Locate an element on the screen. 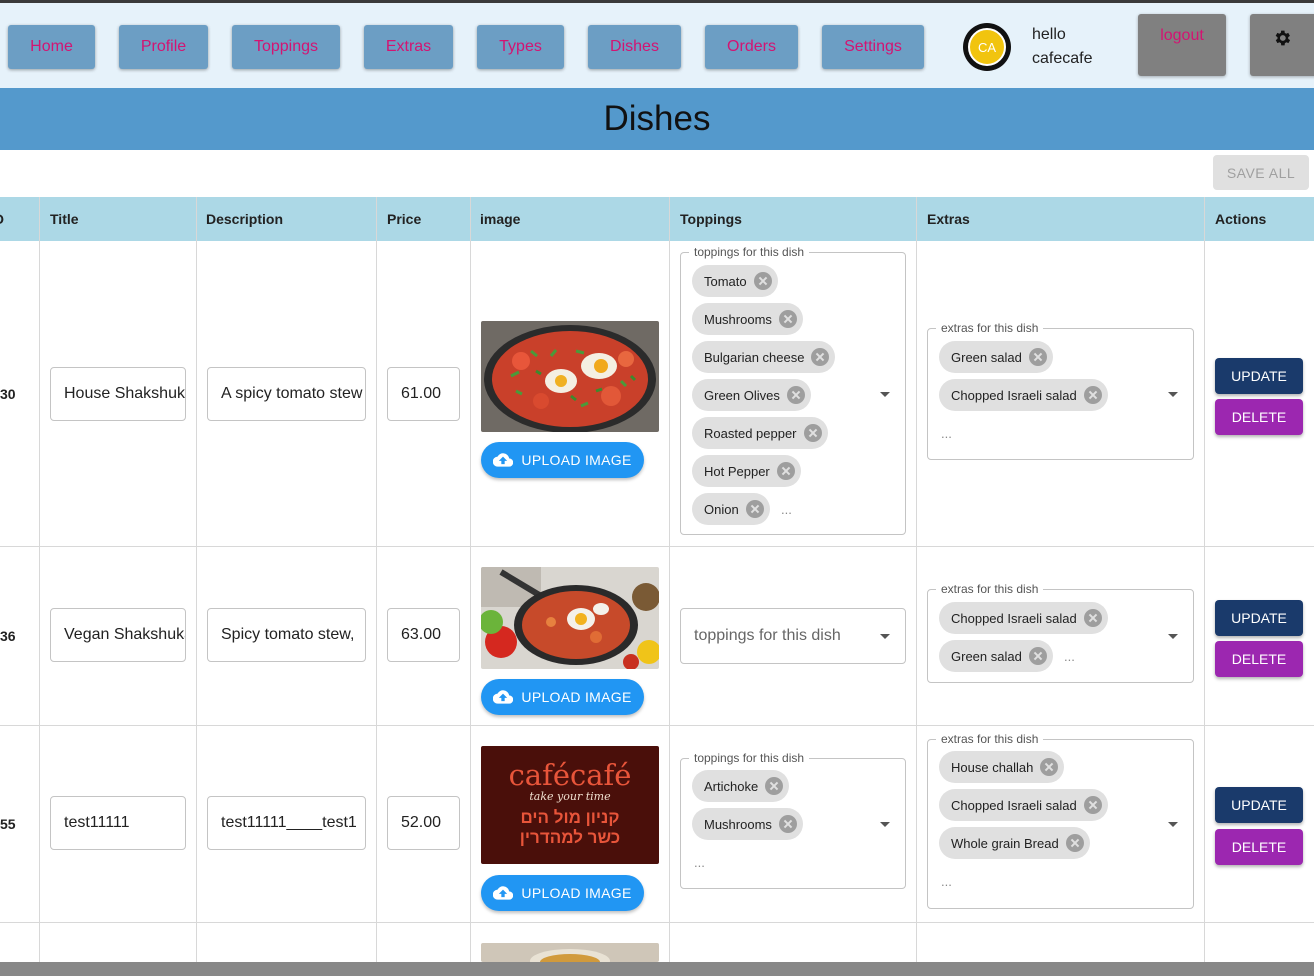  gear-icon is located at coordinates (1283, 38).